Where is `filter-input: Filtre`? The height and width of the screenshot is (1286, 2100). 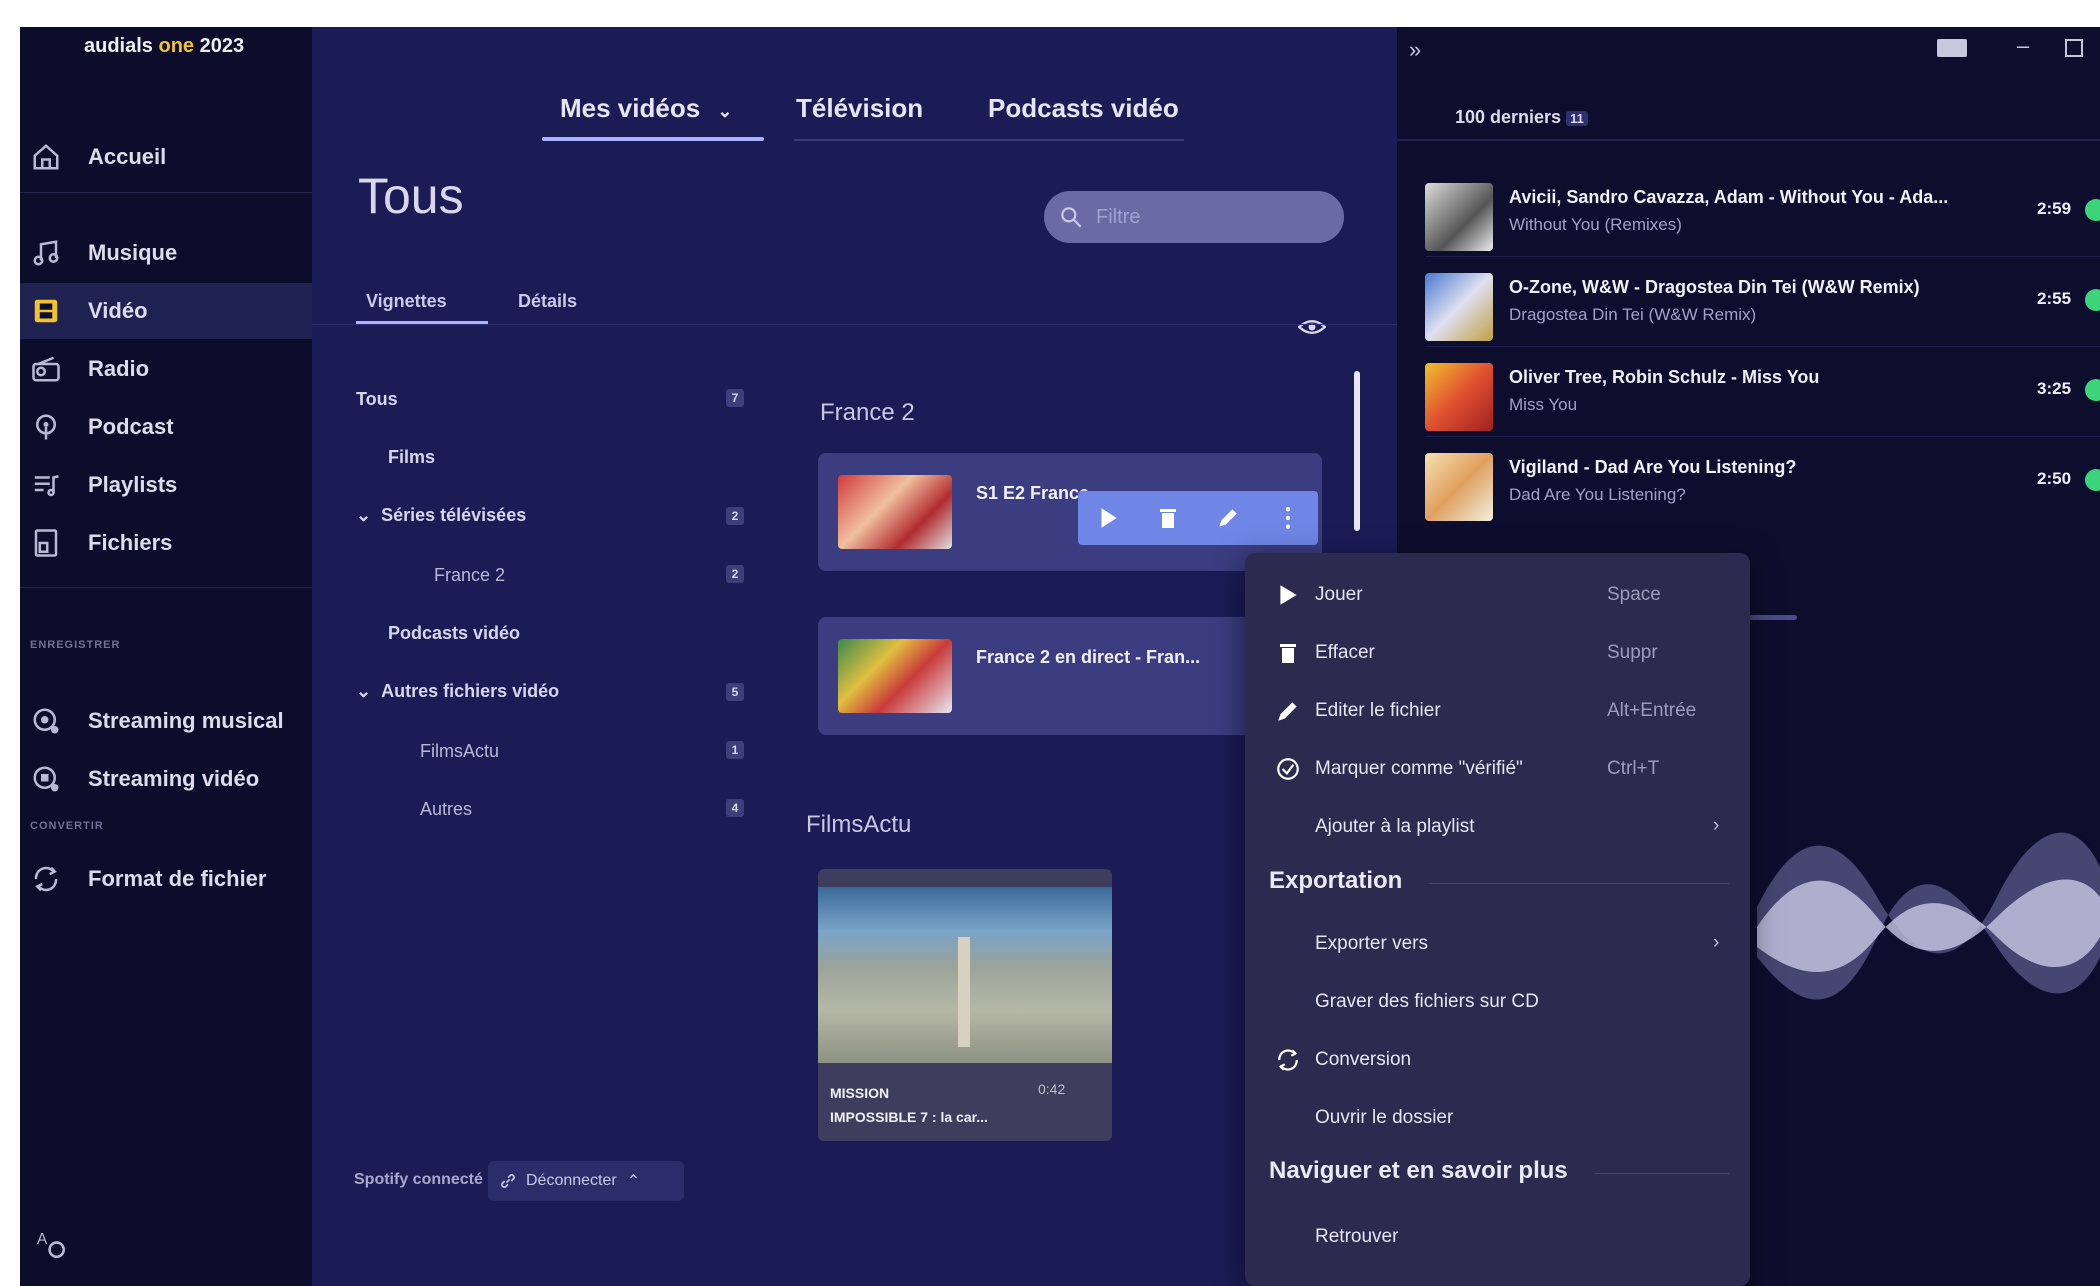 filter-input: Filtre is located at coordinates (1194, 217).